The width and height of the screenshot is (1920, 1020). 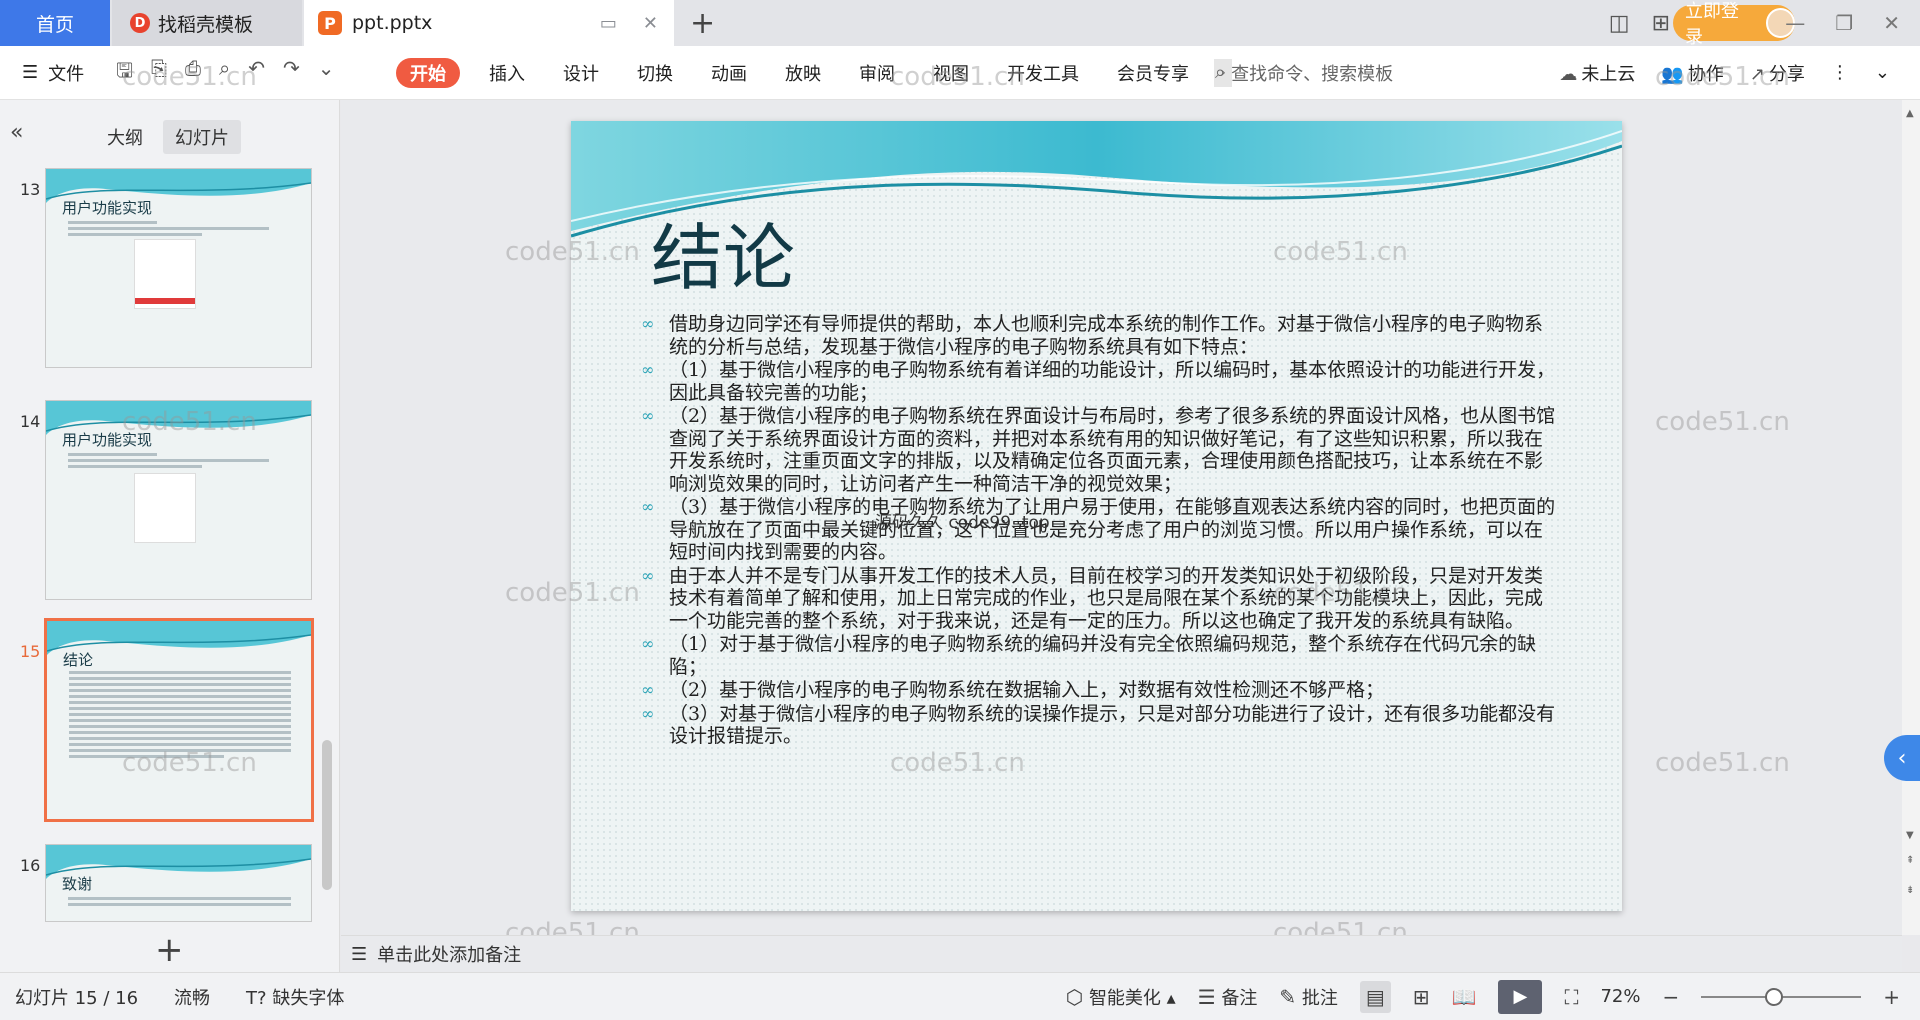 I want to click on prev-slide-icon: ⇞, so click(x=1910, y=860).